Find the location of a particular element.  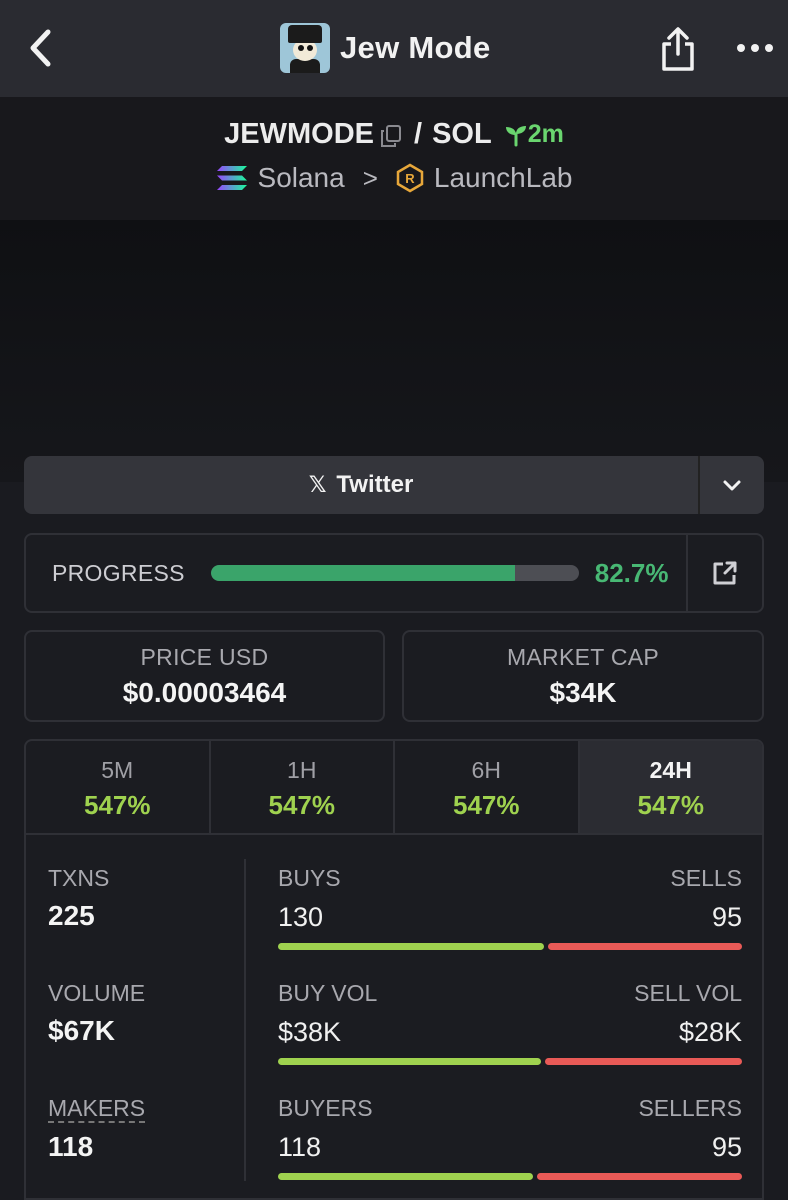

tab-5m: 5M 547% is located at coordinates (118, 787).